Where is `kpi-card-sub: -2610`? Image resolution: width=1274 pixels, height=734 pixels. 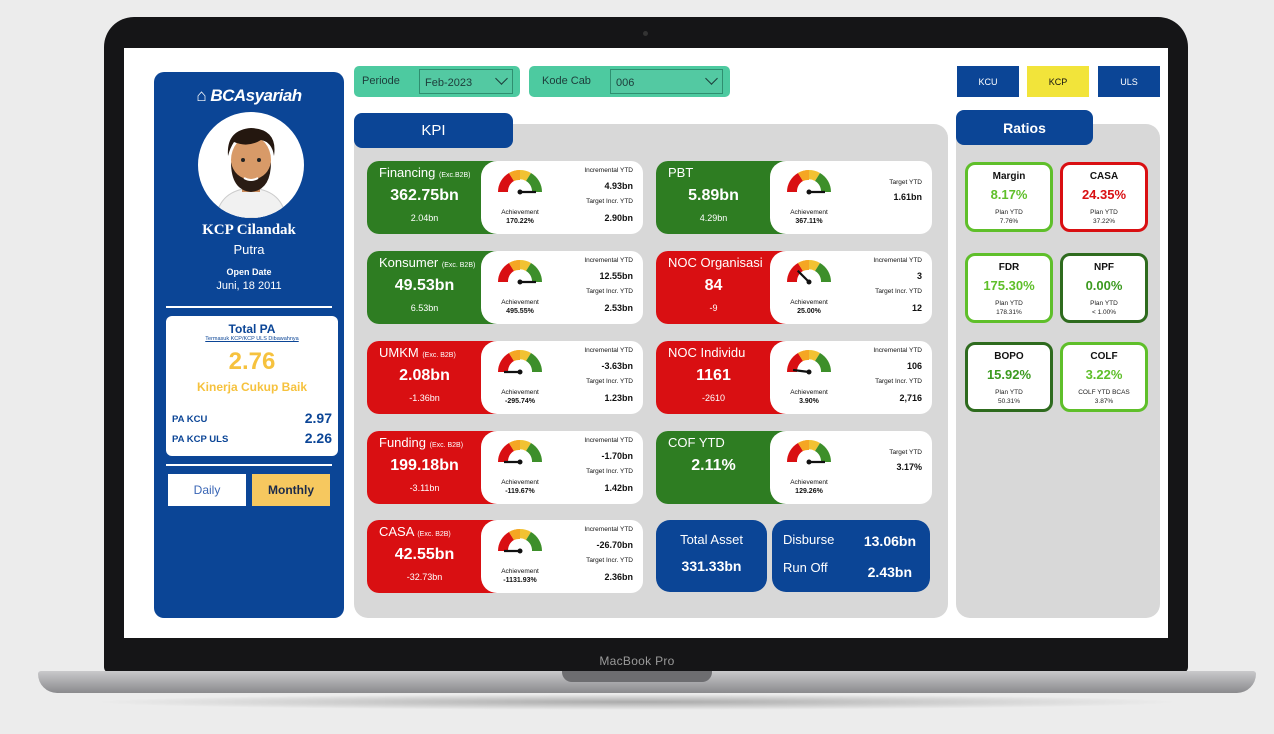
kpi-card-sub: -2610 is located at coordinates (713, 398).